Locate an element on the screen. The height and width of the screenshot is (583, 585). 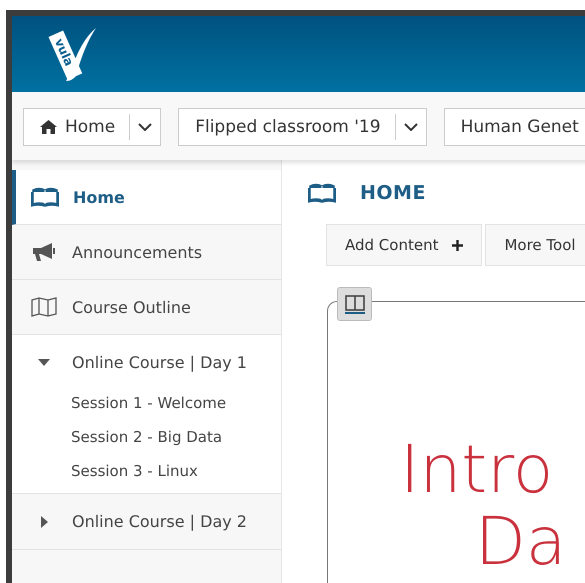
toolbar-button: More Tool is located at coordinates (535, 245).